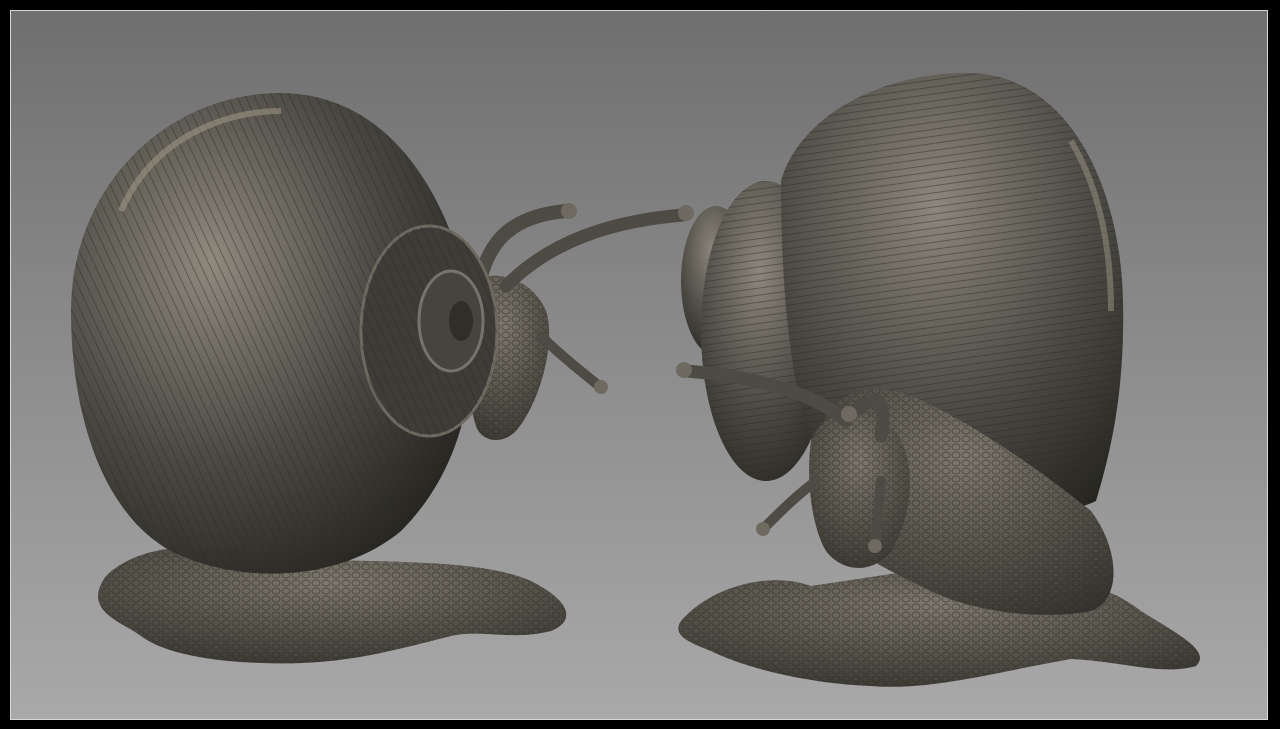 The image size is (1280, 729). Describe the element at coordinates (791, 503) in the screenshot. I see `snail-right-tentacle-lower-left` at that location.